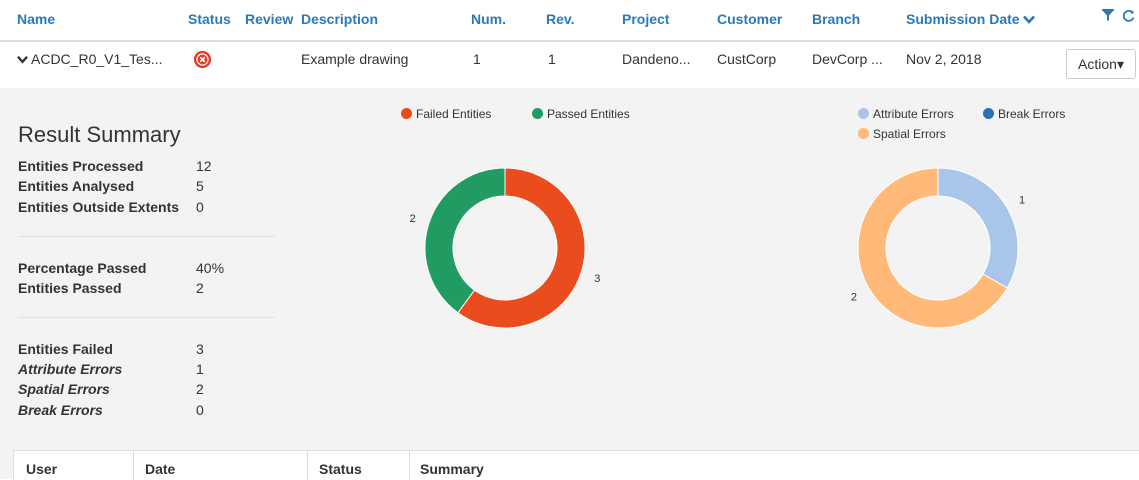 This screenshot has width=1139, height=480. Describe the element at coordinates (909, 134) in the screenshot. I see `legend-label: Spatial Errors` at that location.